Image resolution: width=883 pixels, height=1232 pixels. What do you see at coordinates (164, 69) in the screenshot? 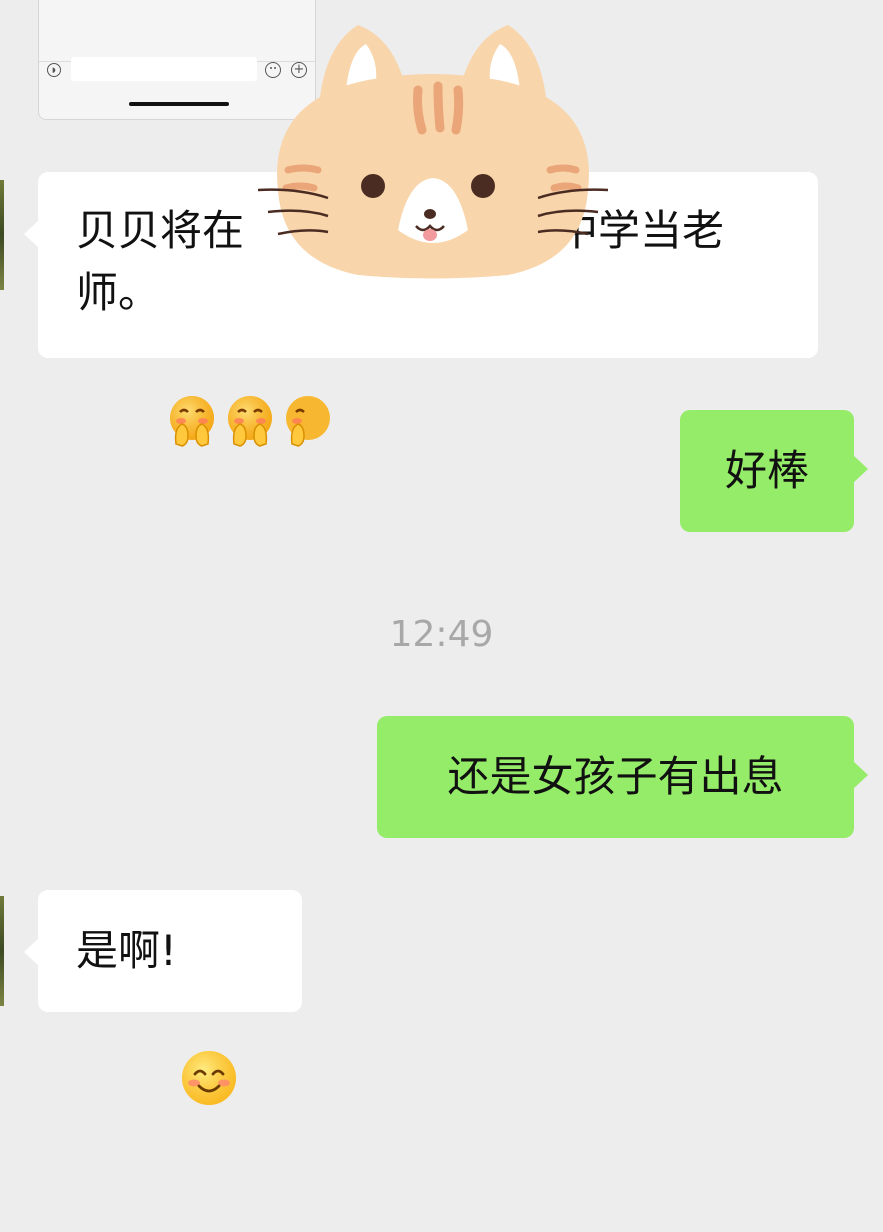
I see `quoted-input-field` at bounding box center [164, 69].